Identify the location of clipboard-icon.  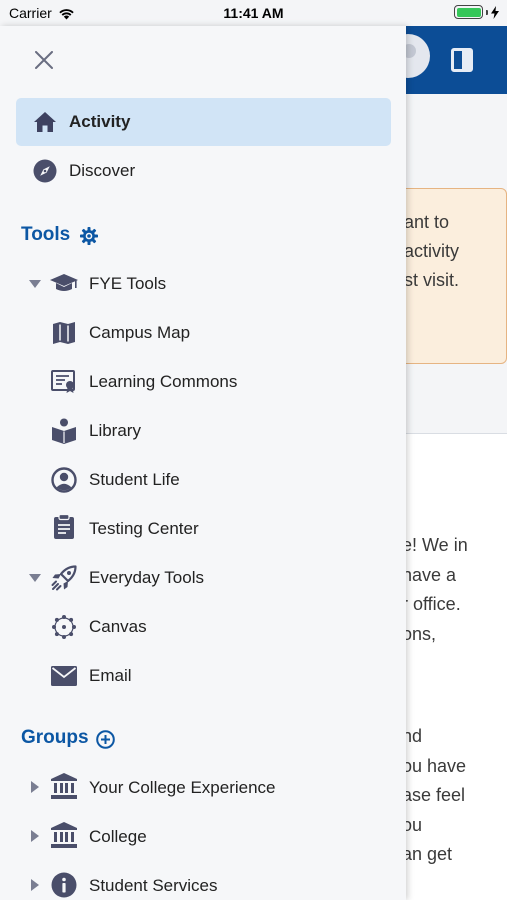
(64, 527).